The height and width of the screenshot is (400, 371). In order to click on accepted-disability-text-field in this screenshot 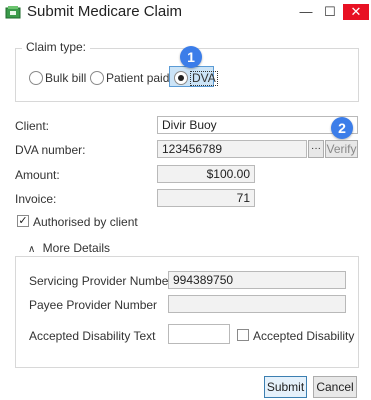, I will do `click(199, 334)`.